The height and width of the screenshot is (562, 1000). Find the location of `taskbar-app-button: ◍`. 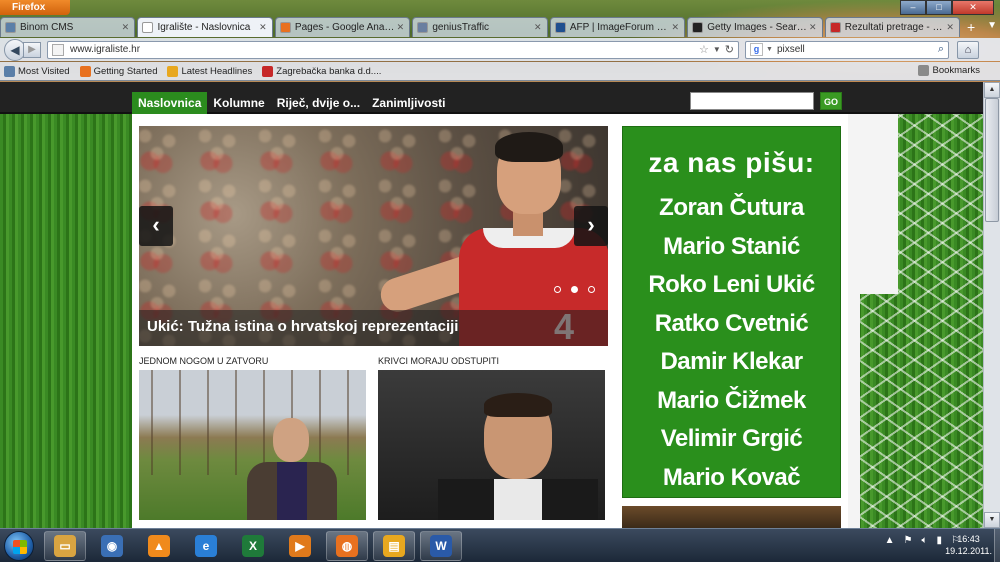

taskbar-app-button: ◍ is located at coordinates (347, 546).